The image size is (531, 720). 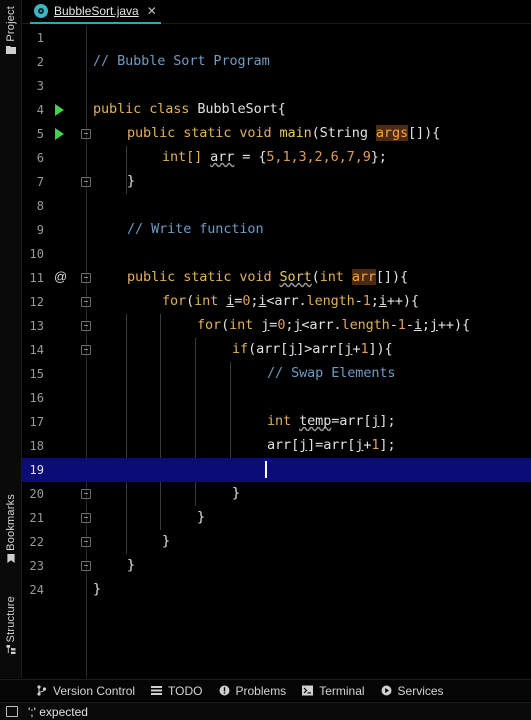 What do you see at coordinates (276, 230) in the screenshot?
I see `code-line: 9 // Write function` at bounding box center [276, 230].